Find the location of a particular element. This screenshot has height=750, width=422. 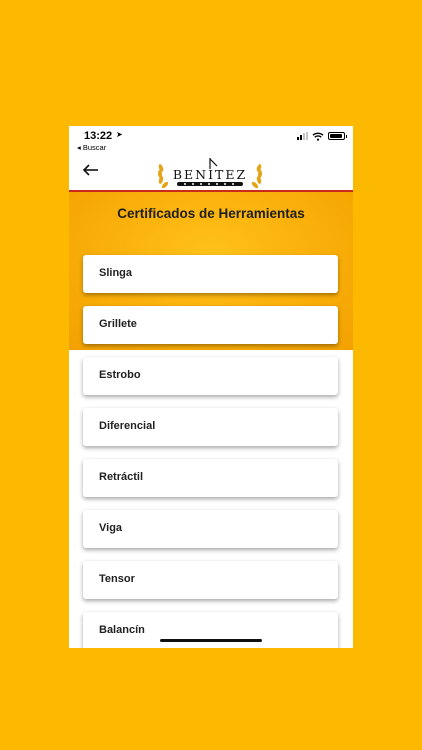

list-item-retractil: Retráctil is located at coordinates (210, 478).